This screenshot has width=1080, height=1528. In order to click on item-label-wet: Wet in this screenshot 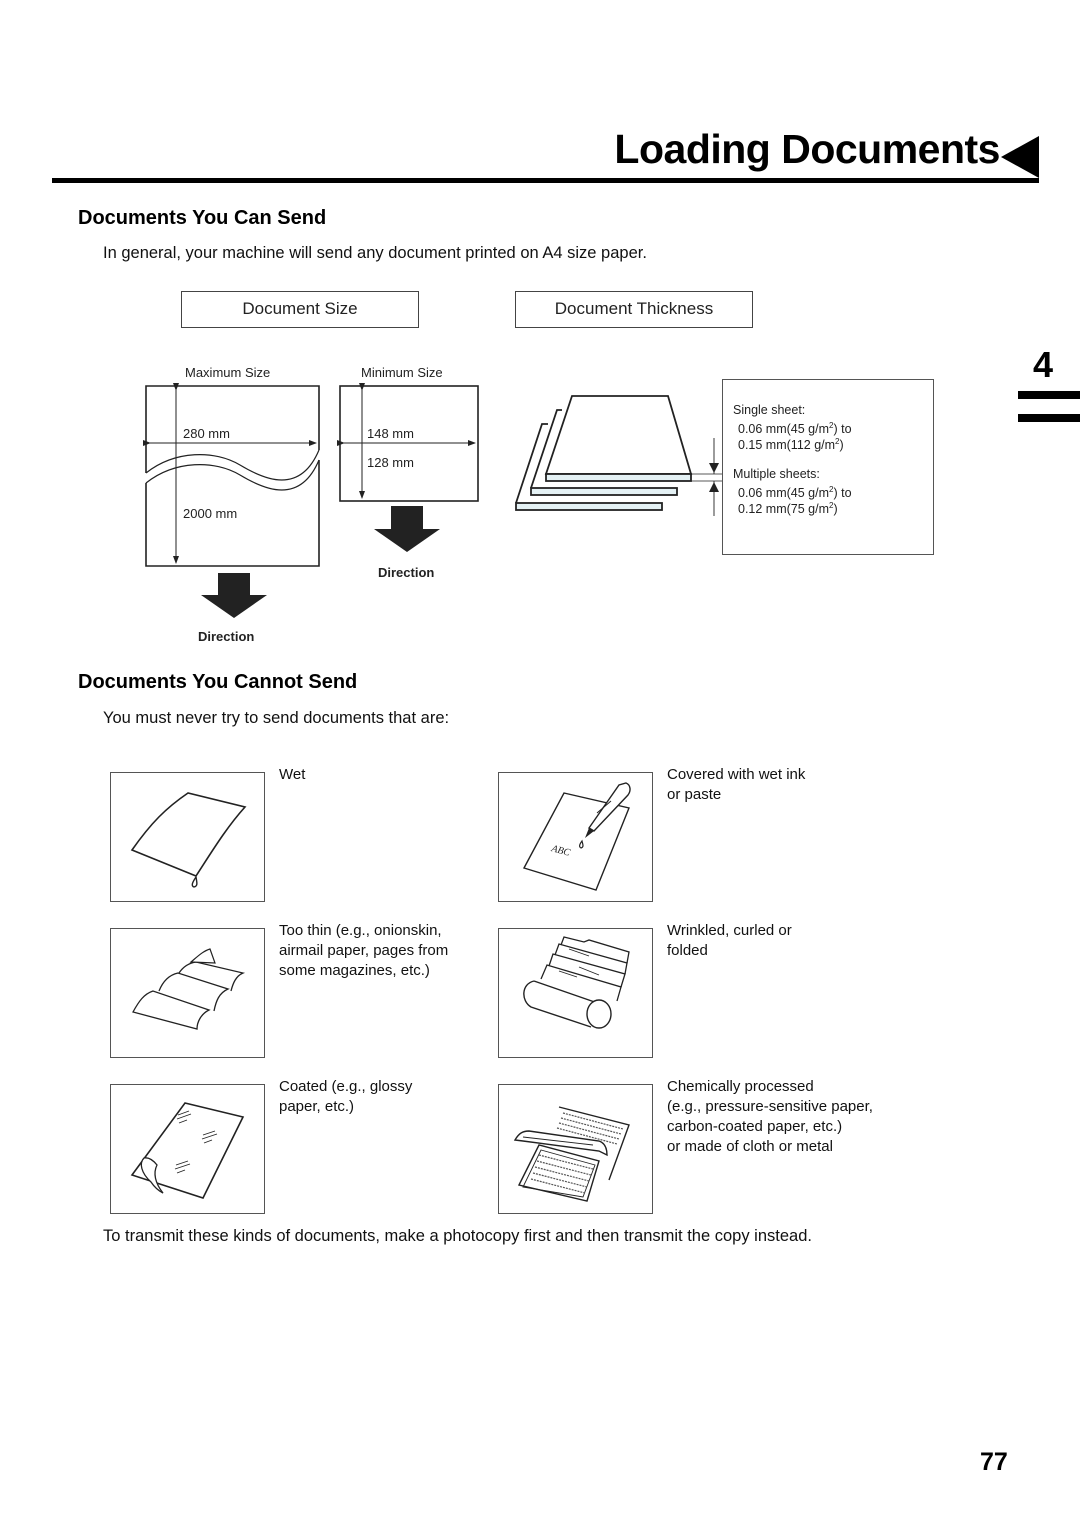, I will do `click(292, 774)`.